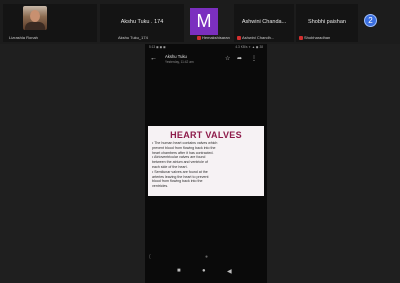  Describe the element at coordinates (184, 147) in the screenshot. I see `slide-line: prevent blood from flowing back into the` at that location.